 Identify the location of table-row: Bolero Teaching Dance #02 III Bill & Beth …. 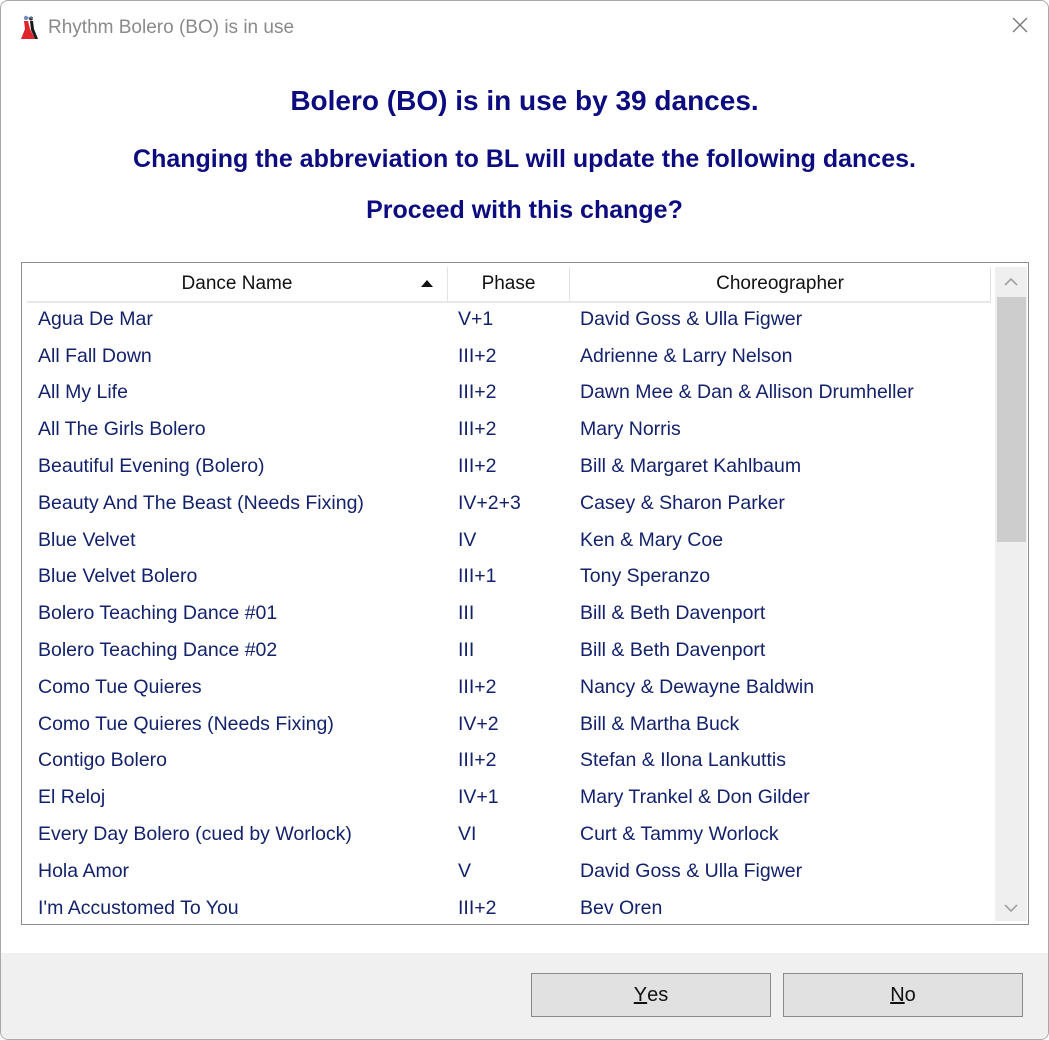
(509, 650).